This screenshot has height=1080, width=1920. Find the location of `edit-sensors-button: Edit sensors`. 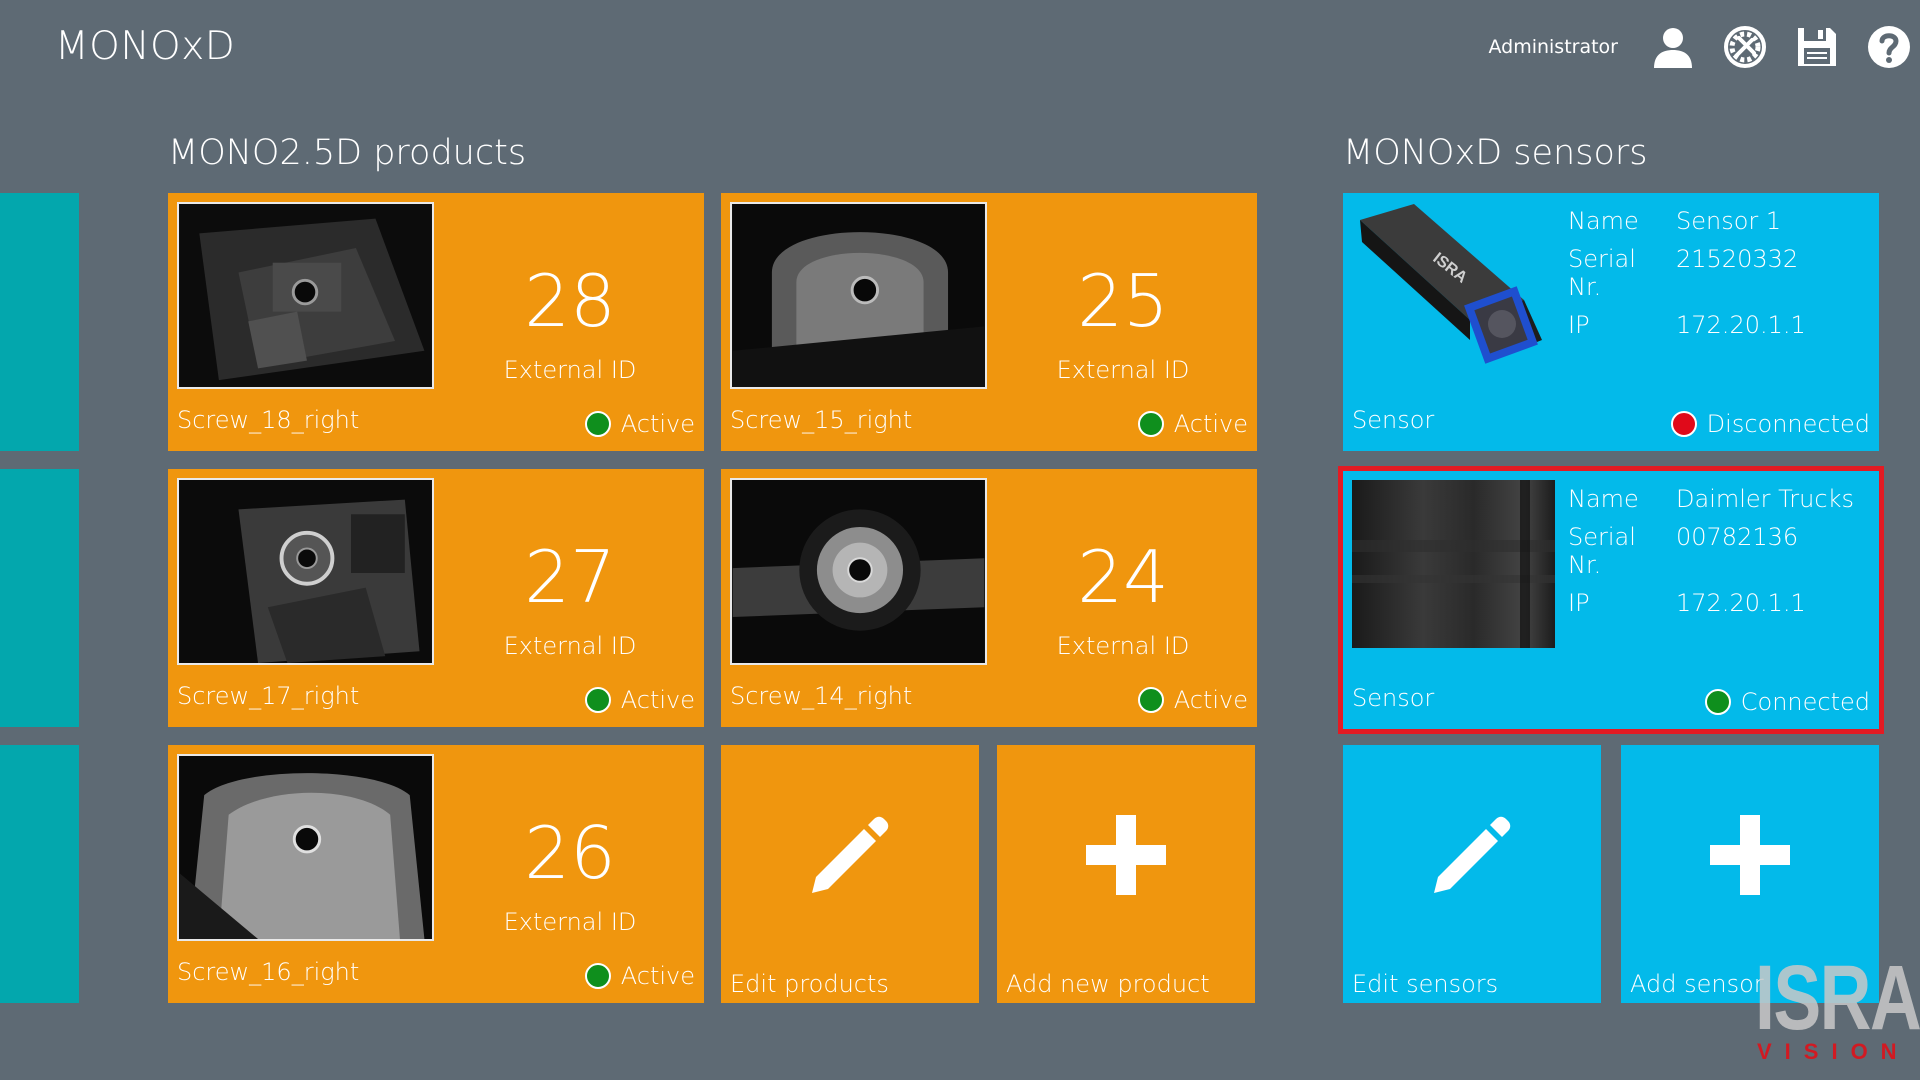

edit-sensors-button: Edit sensors is located at coordinates (1472, 874).